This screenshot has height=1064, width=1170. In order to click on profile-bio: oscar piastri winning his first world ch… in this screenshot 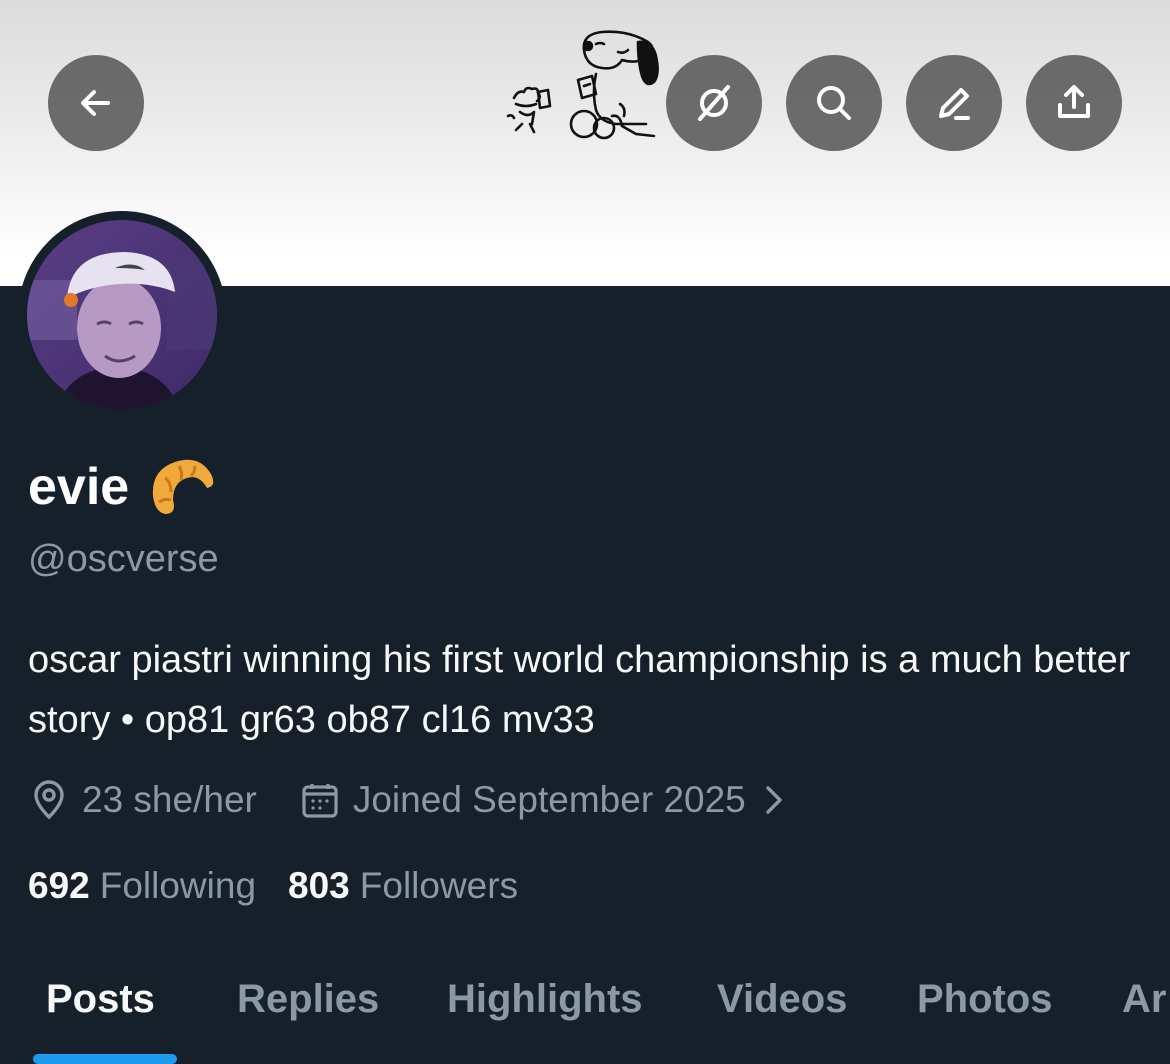, I will do `click(579, 690)`.